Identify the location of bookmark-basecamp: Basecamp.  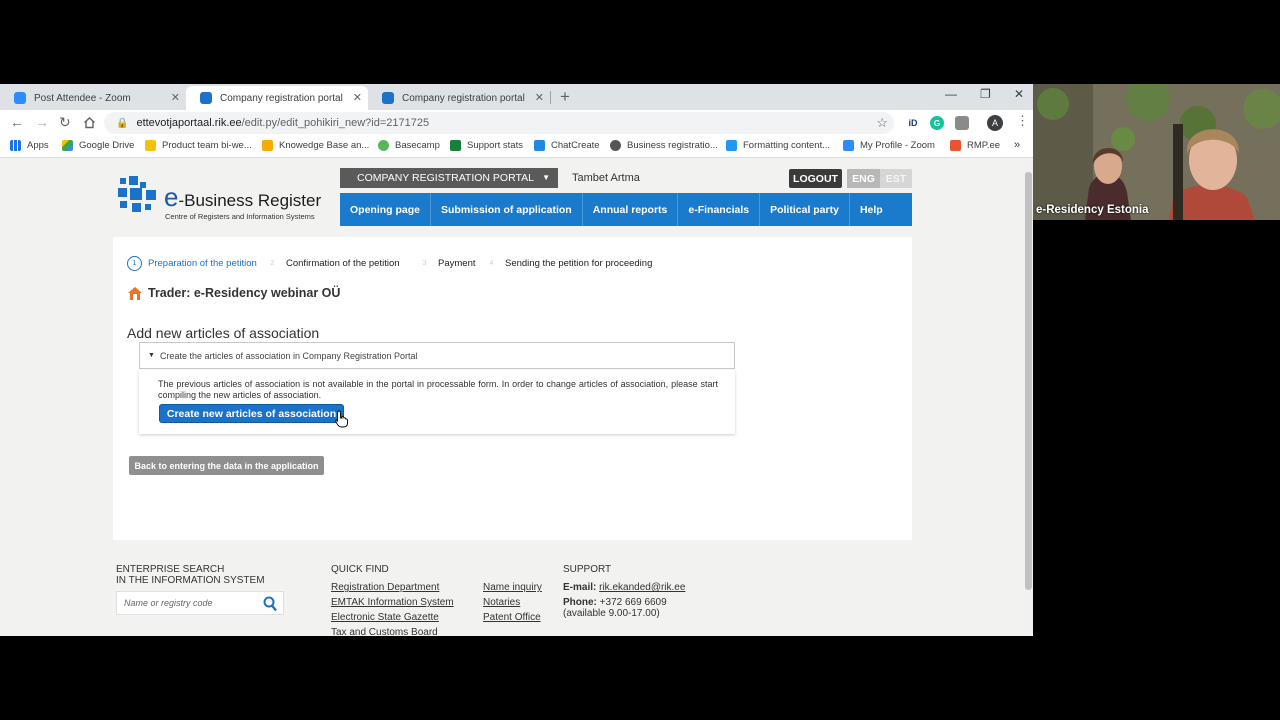
(409, 145).